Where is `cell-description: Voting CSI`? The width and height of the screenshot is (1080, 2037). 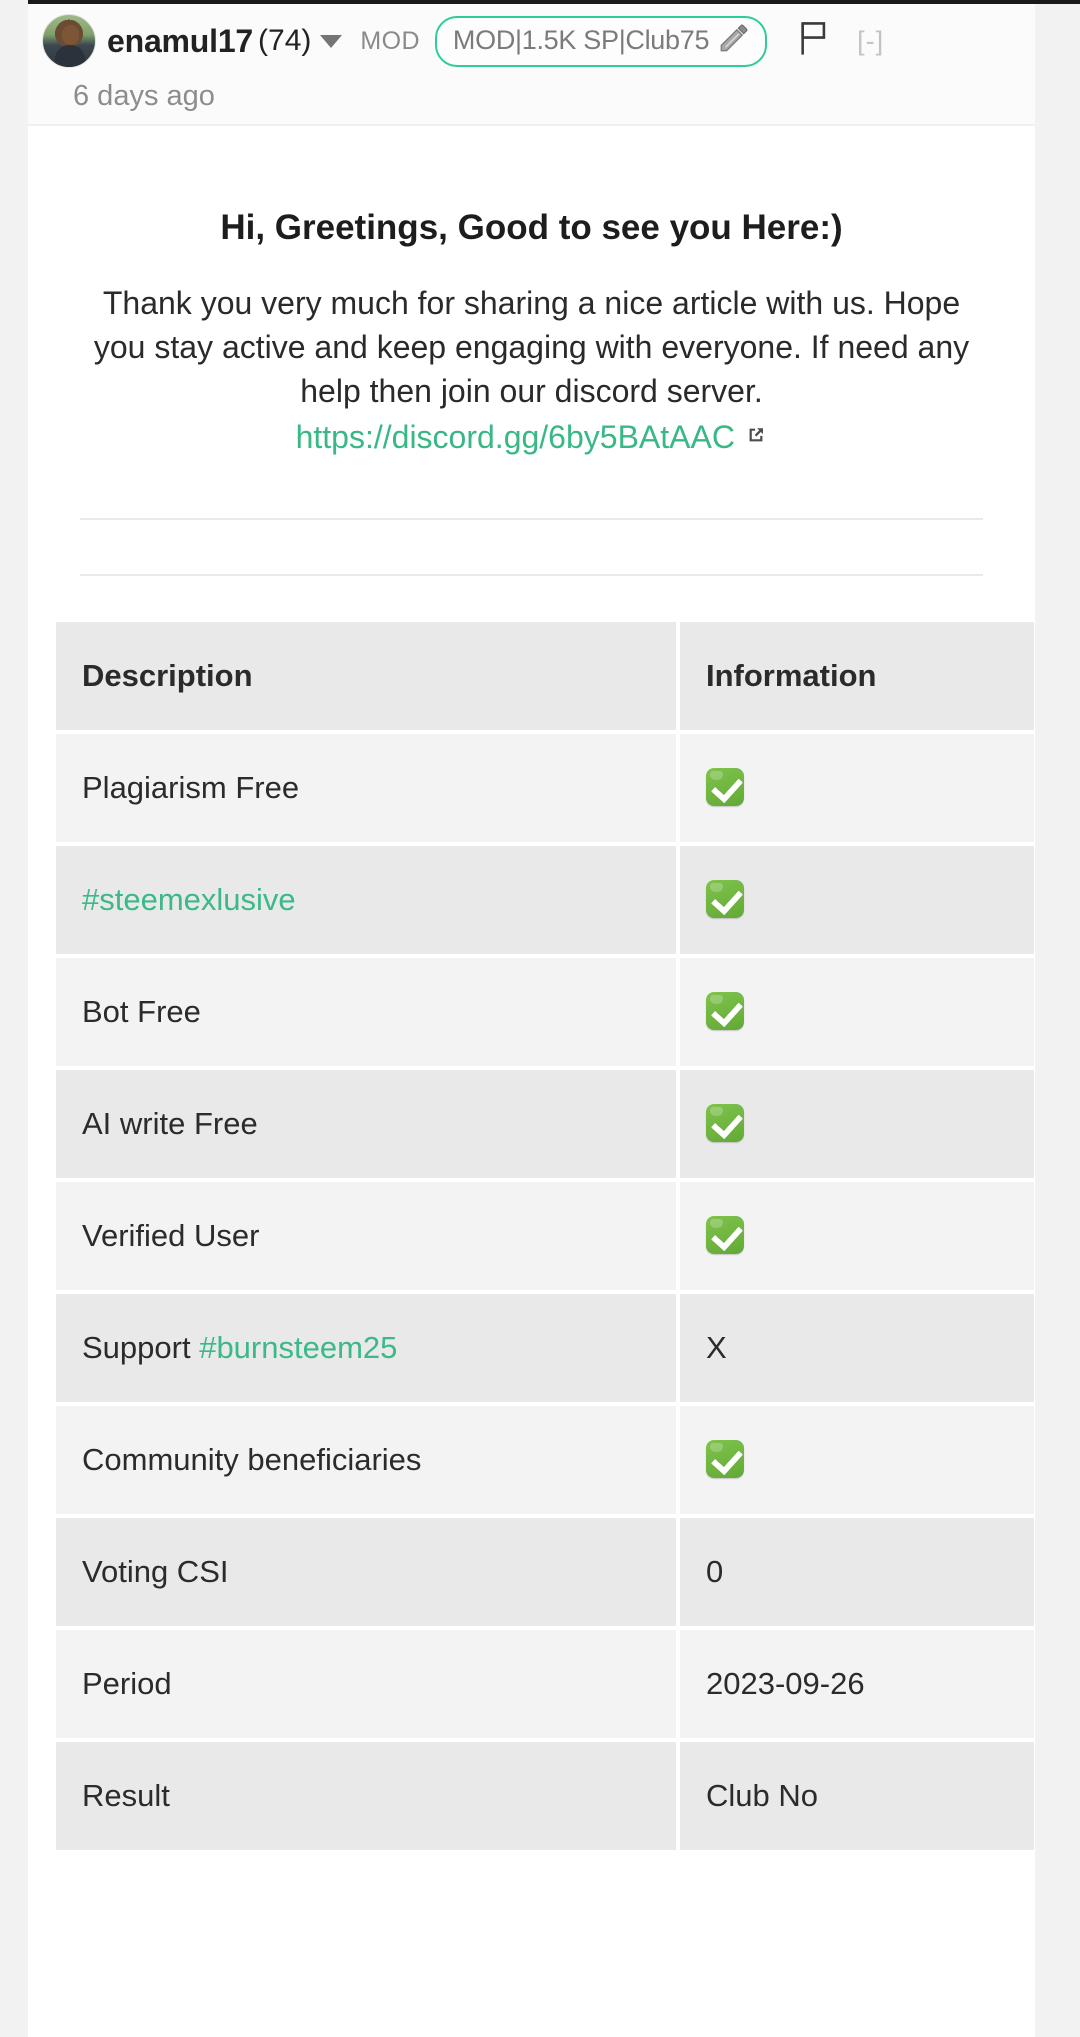 cell-description: Voting CSI is located at coordinates (366, 1572).